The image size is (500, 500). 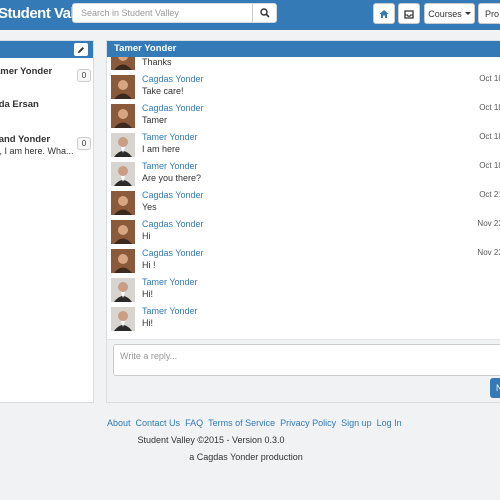 I want to click on inbox-icon, so click(x=409, y=14).